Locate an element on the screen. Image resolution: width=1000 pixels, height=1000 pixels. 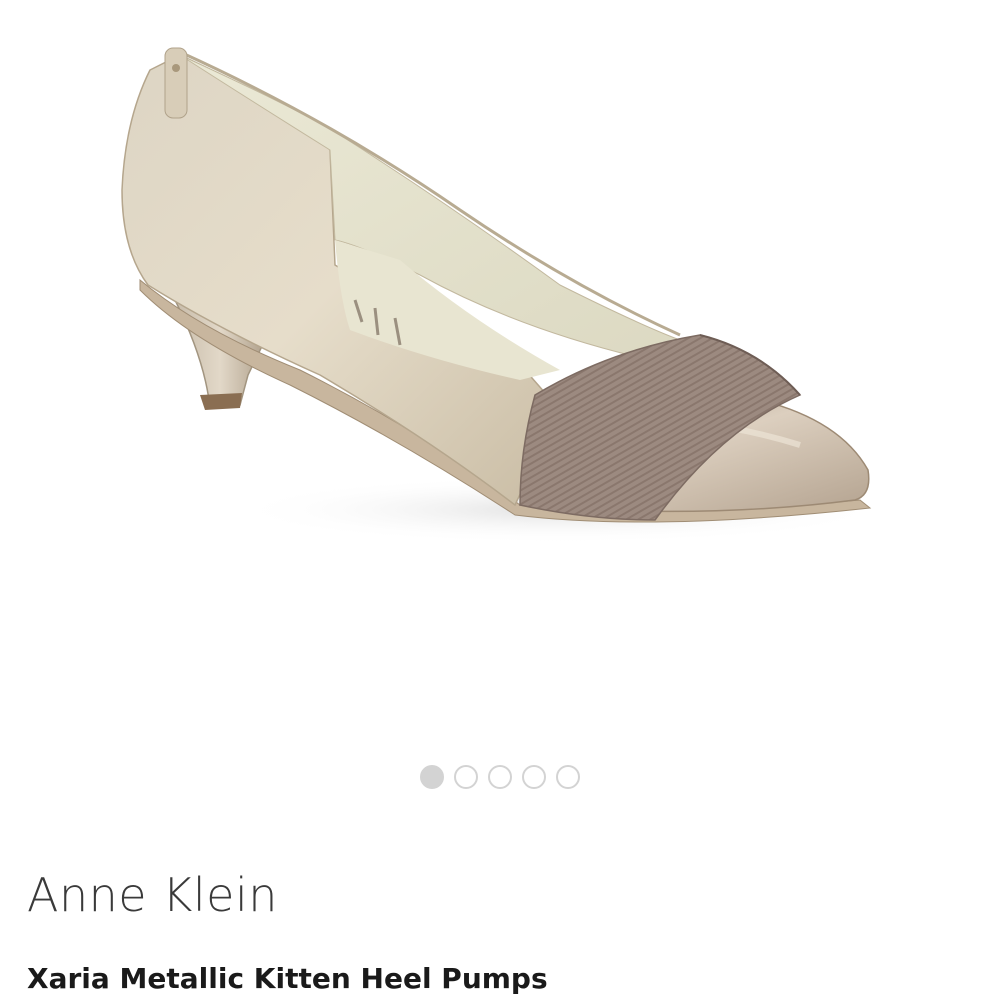
brand-name: Anne Klein is located at coordinates (152, 895).